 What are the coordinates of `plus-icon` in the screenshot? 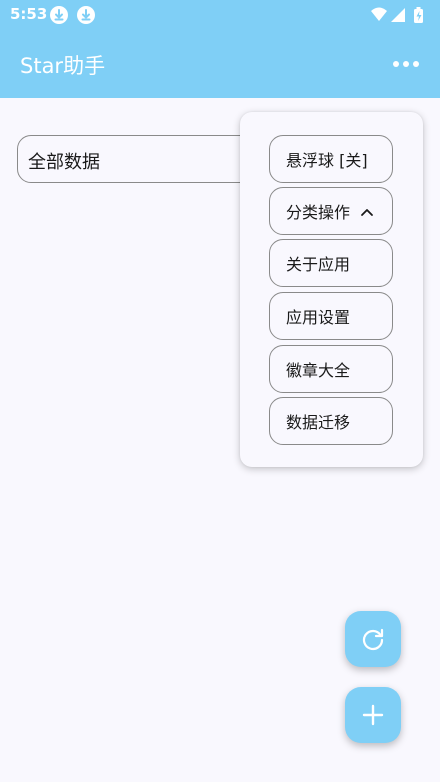 It's located at (373, 715).